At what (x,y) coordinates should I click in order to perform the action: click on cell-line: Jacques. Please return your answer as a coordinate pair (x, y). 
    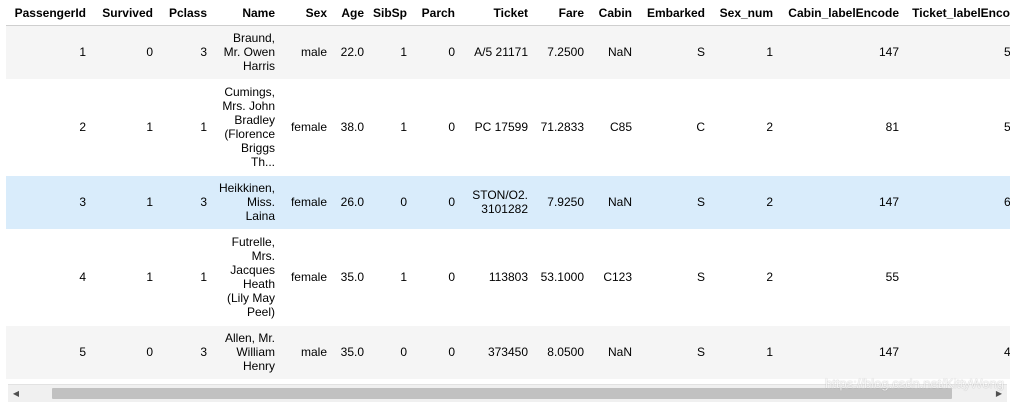
    Looking at the image, I should click on (252, 270).